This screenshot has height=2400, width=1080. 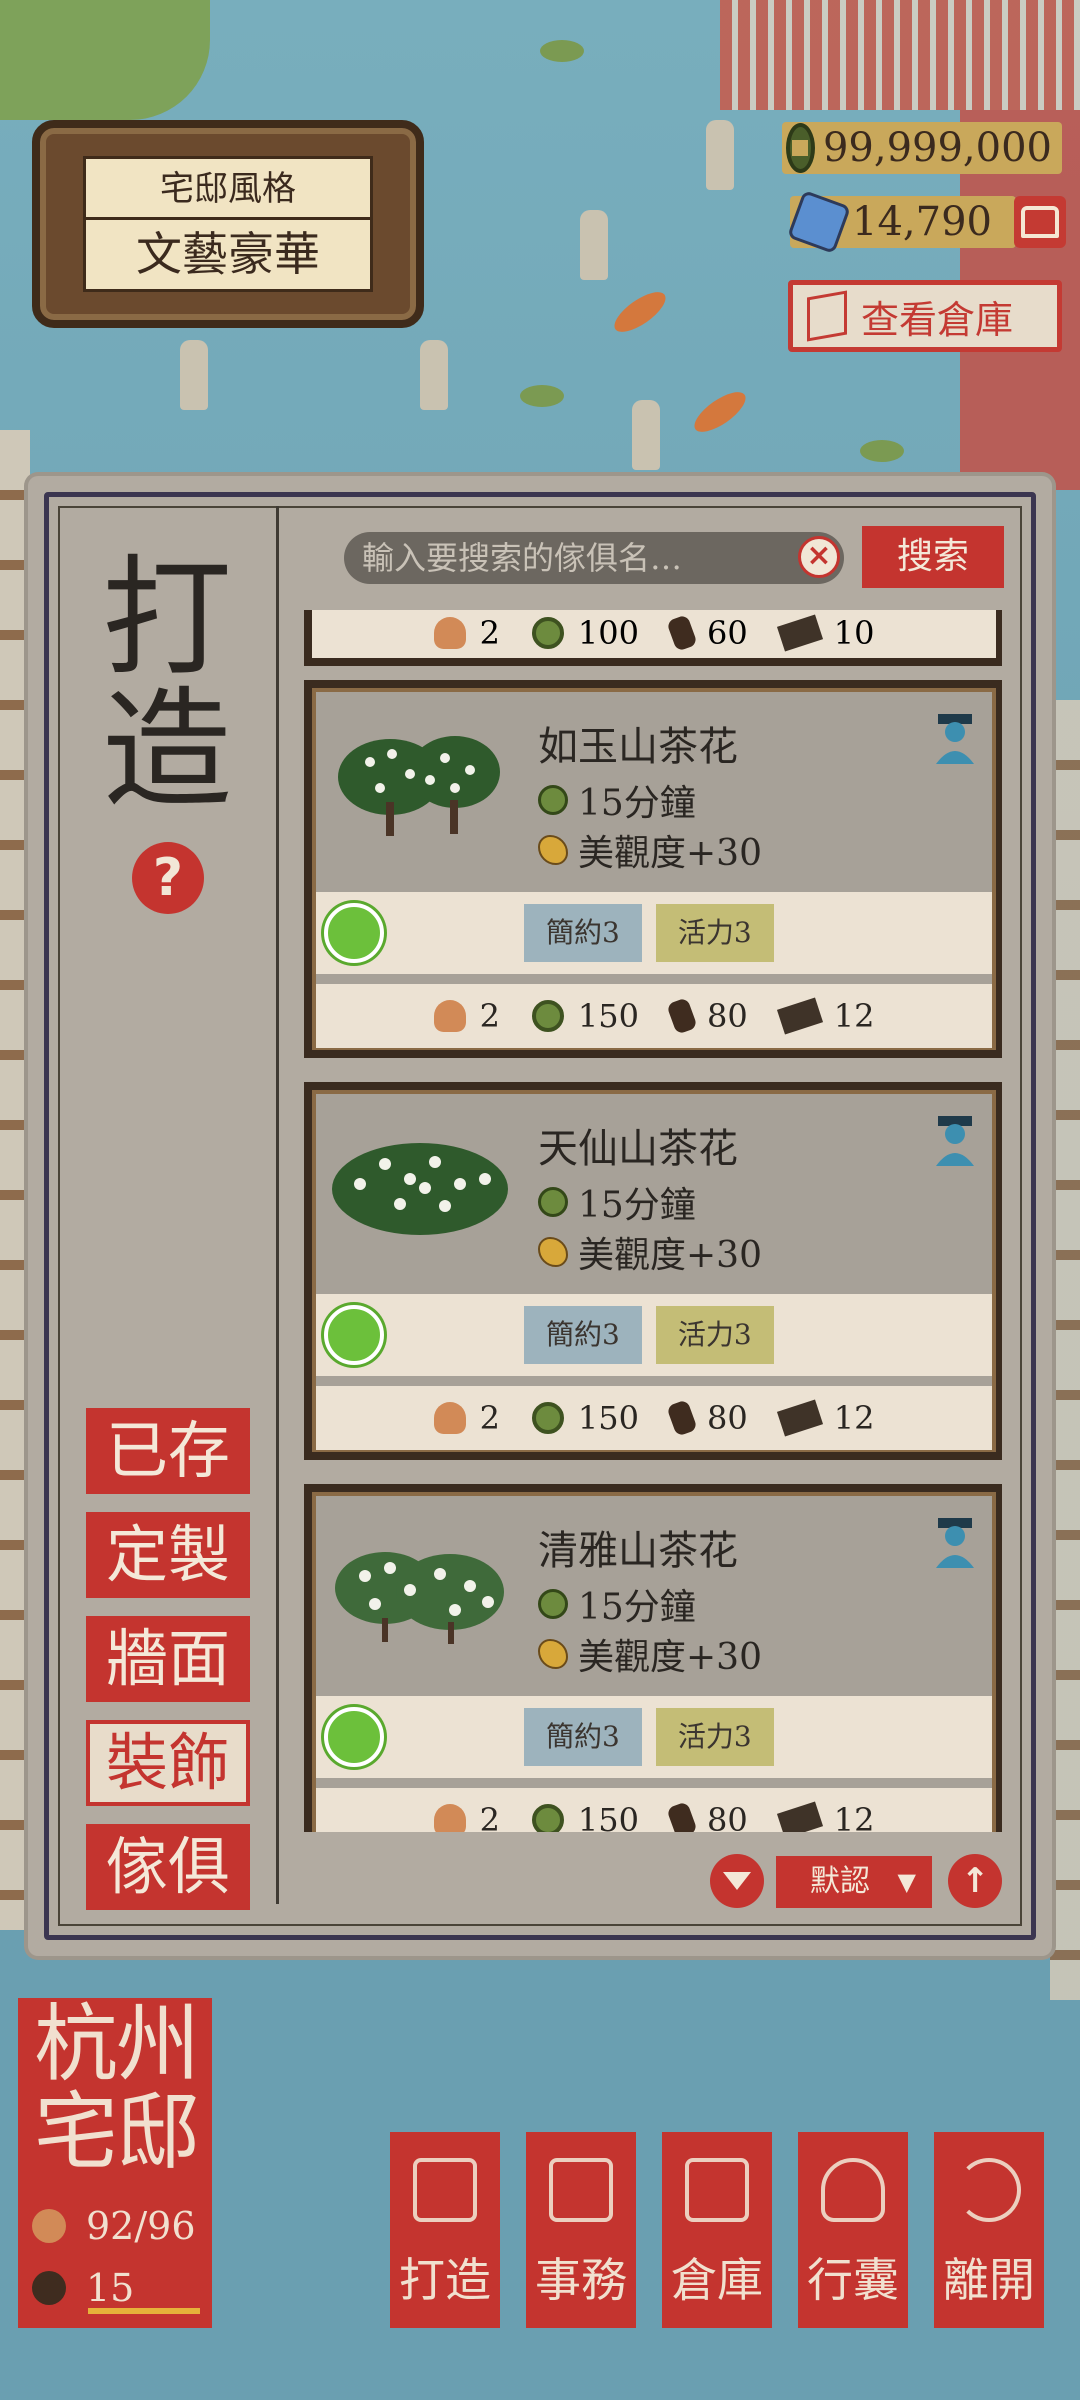 I want to click on help-button: ?, so click(x=168, y=878).